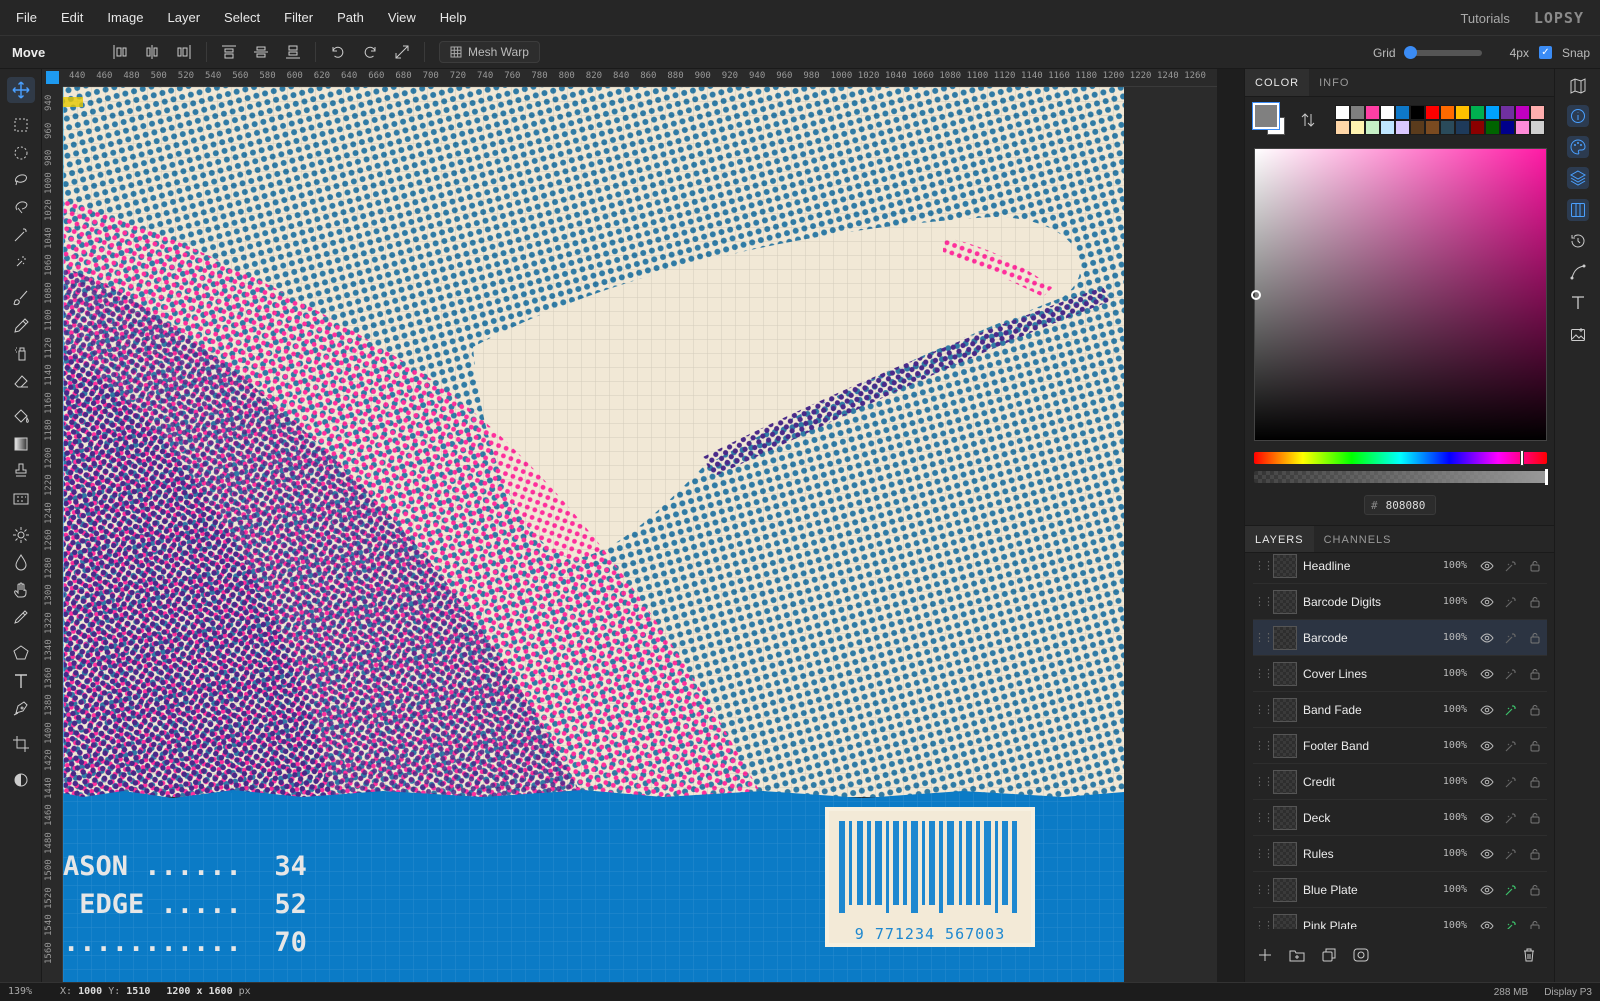 The image size is (1600, 1001). Describe the element at coordinates (21, 207) in the screenshot. I see `magnetic-lasso-icon` at that location.